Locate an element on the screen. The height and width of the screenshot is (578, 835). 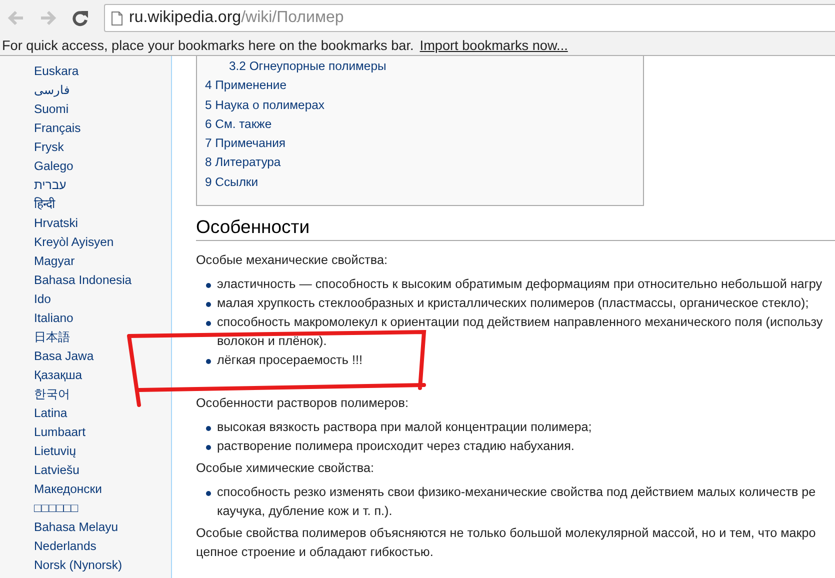
language-link: Nederlands is located at coordinates (102, 546).